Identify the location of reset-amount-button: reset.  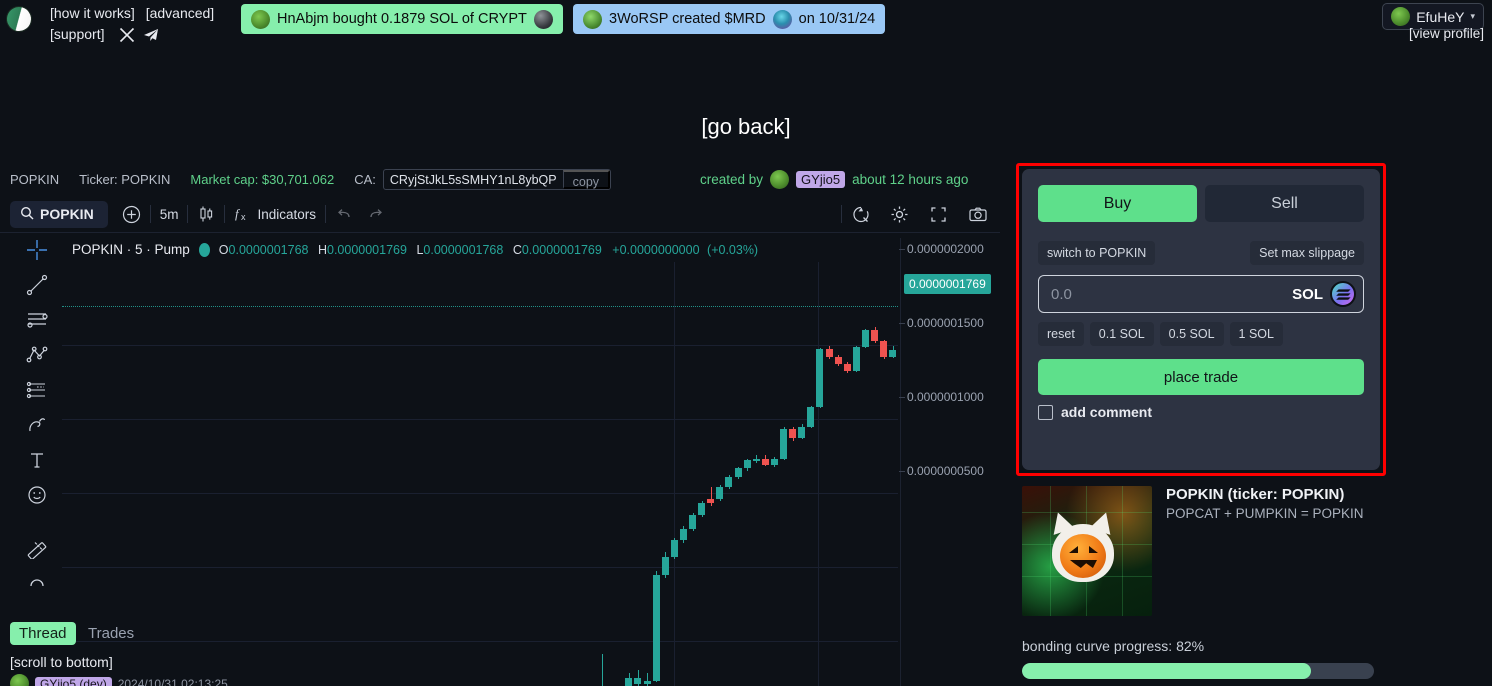
(1061, 334).